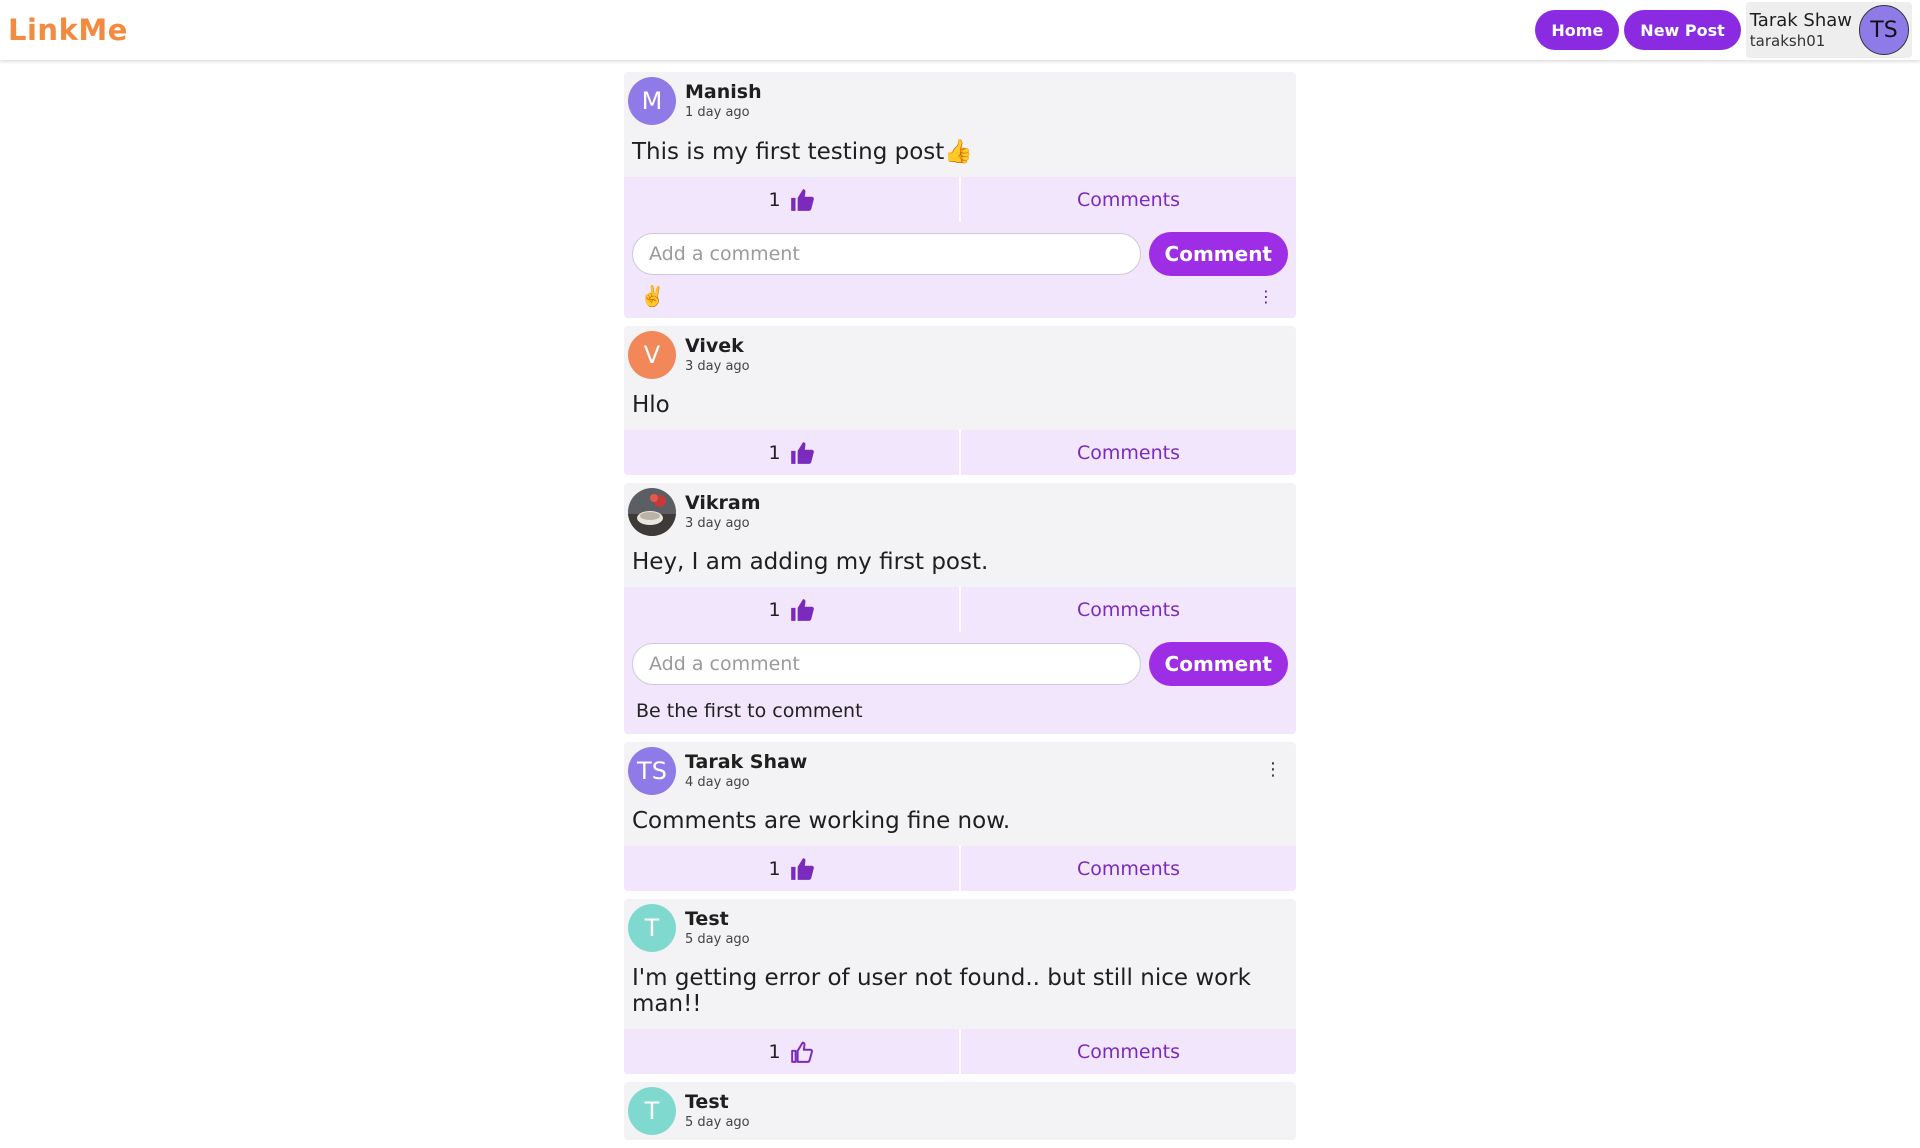 The image size is (1920, 1148). What do you see at coordinates (960, 101) in the screenshot?
I see `post-header: M Manish 1 day ago` at bounding box center [960, 101].